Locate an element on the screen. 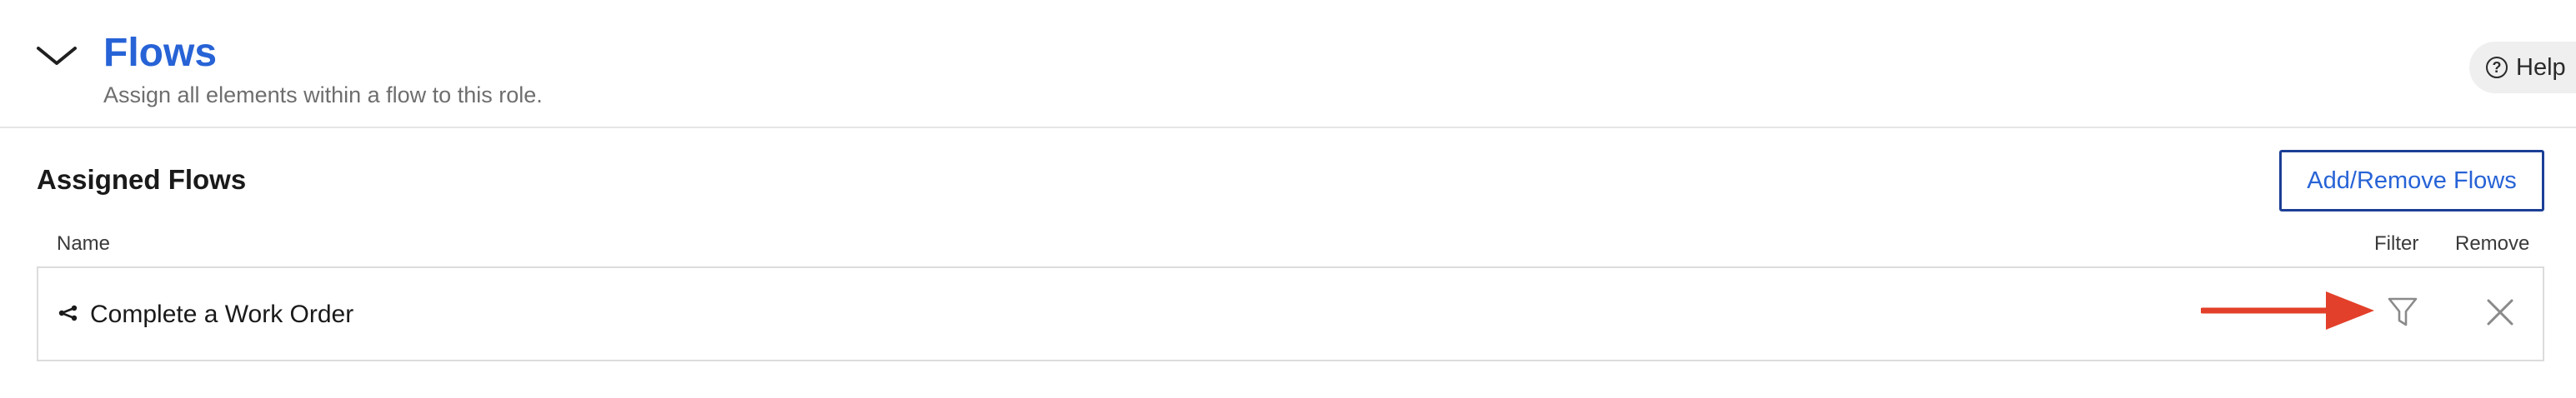 Image resolution: width=2576 pixels, height=398 pixels. chevron-down-icon is located at coordinates (57, 56).